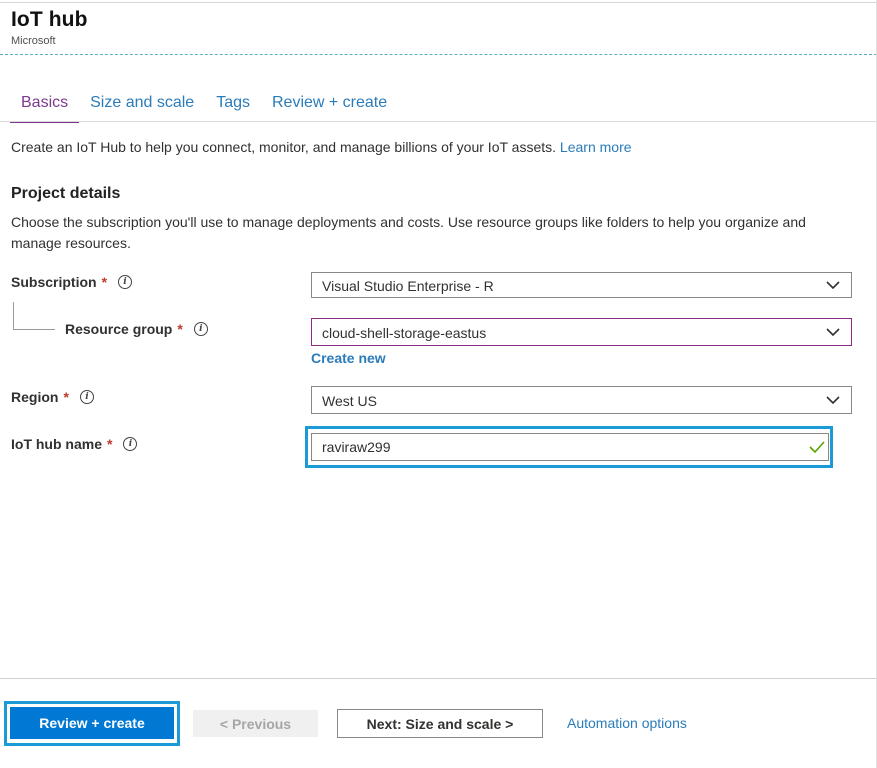 This screenshot has width=877, height=768. Describe the element at coordinates (596, 147) in the screenshot. I see `learn-more-link: Learn more` at that location.